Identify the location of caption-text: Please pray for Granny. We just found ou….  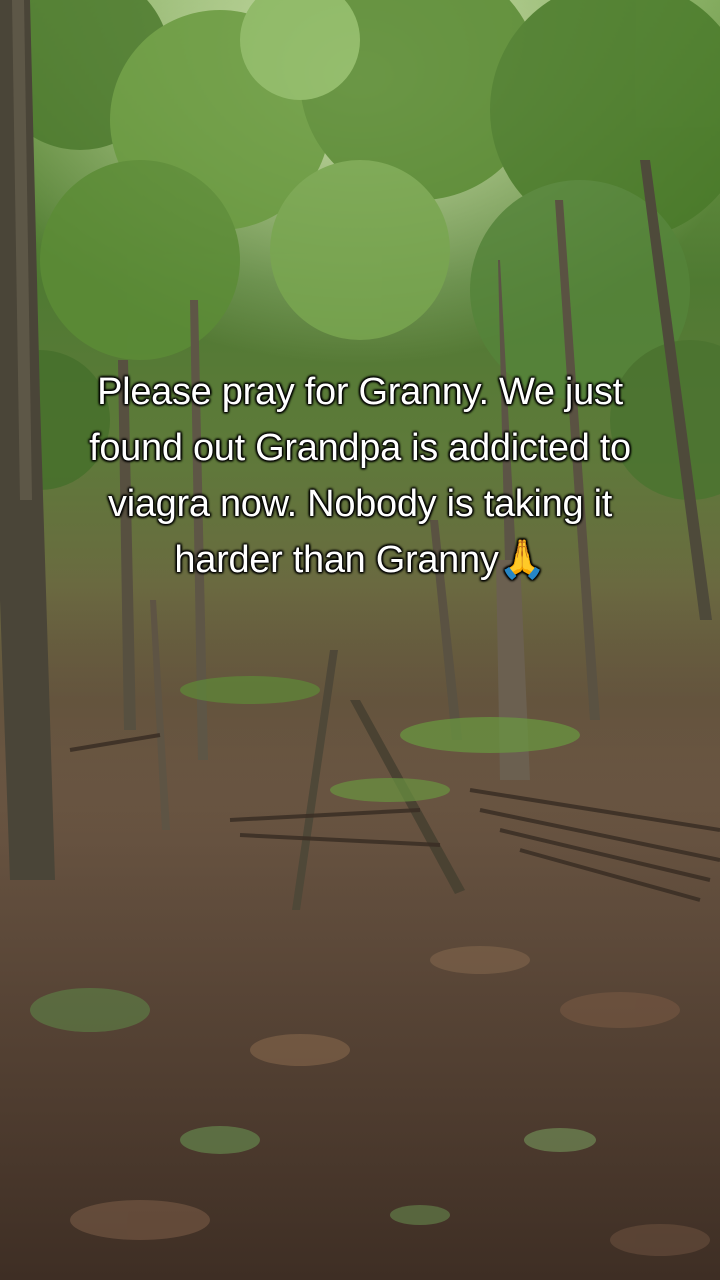
(360, 476).